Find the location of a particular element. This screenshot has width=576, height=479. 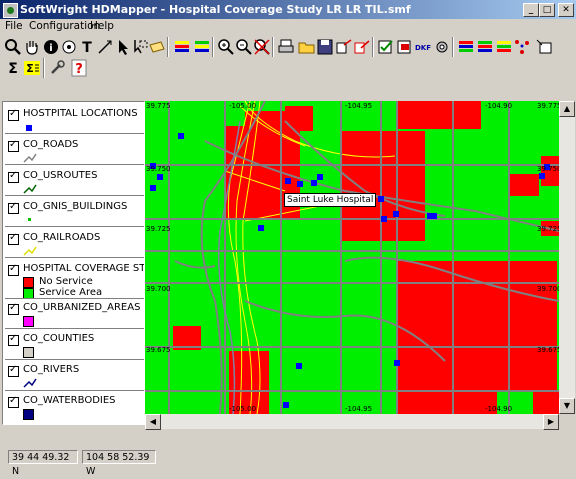

sigma-icon: Σ is located at coordinates (13, 68).